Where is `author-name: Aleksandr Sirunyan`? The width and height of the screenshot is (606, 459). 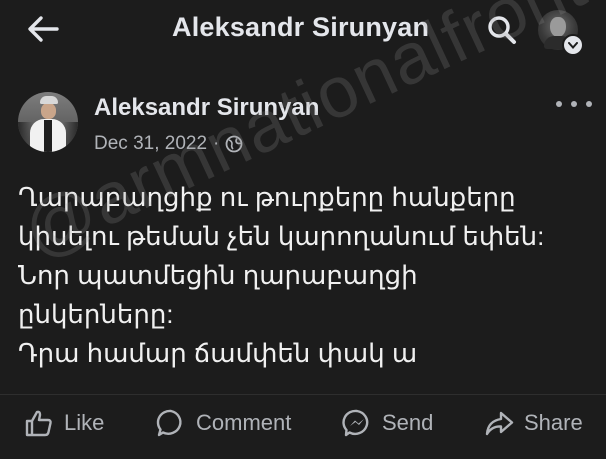
author-name: Aleksandr Sirunyan is located at coordinates (206, 108).